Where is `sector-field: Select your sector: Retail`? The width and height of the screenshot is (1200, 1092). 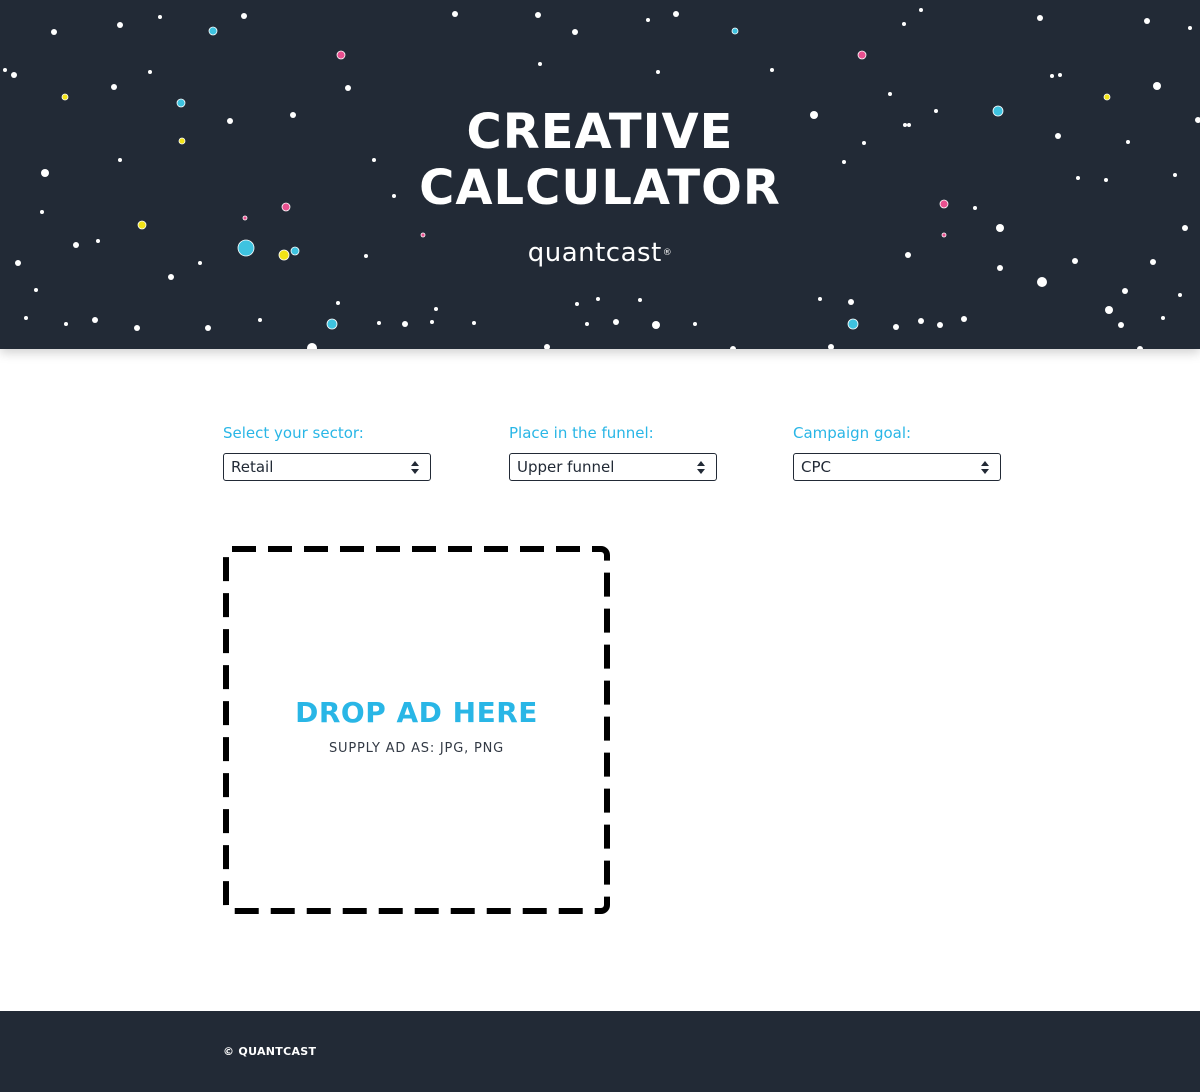 sector-field: Select your sector: Retail is located at coordinates (328, 452).